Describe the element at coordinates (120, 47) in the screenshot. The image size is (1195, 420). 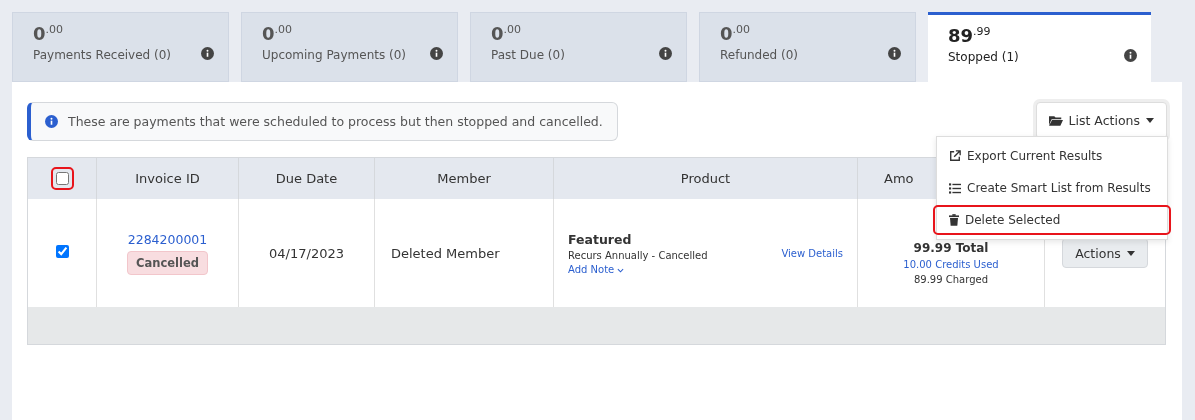
I see `summary-tab: 0$^{.00}$ Payments Received (0)` at that location.